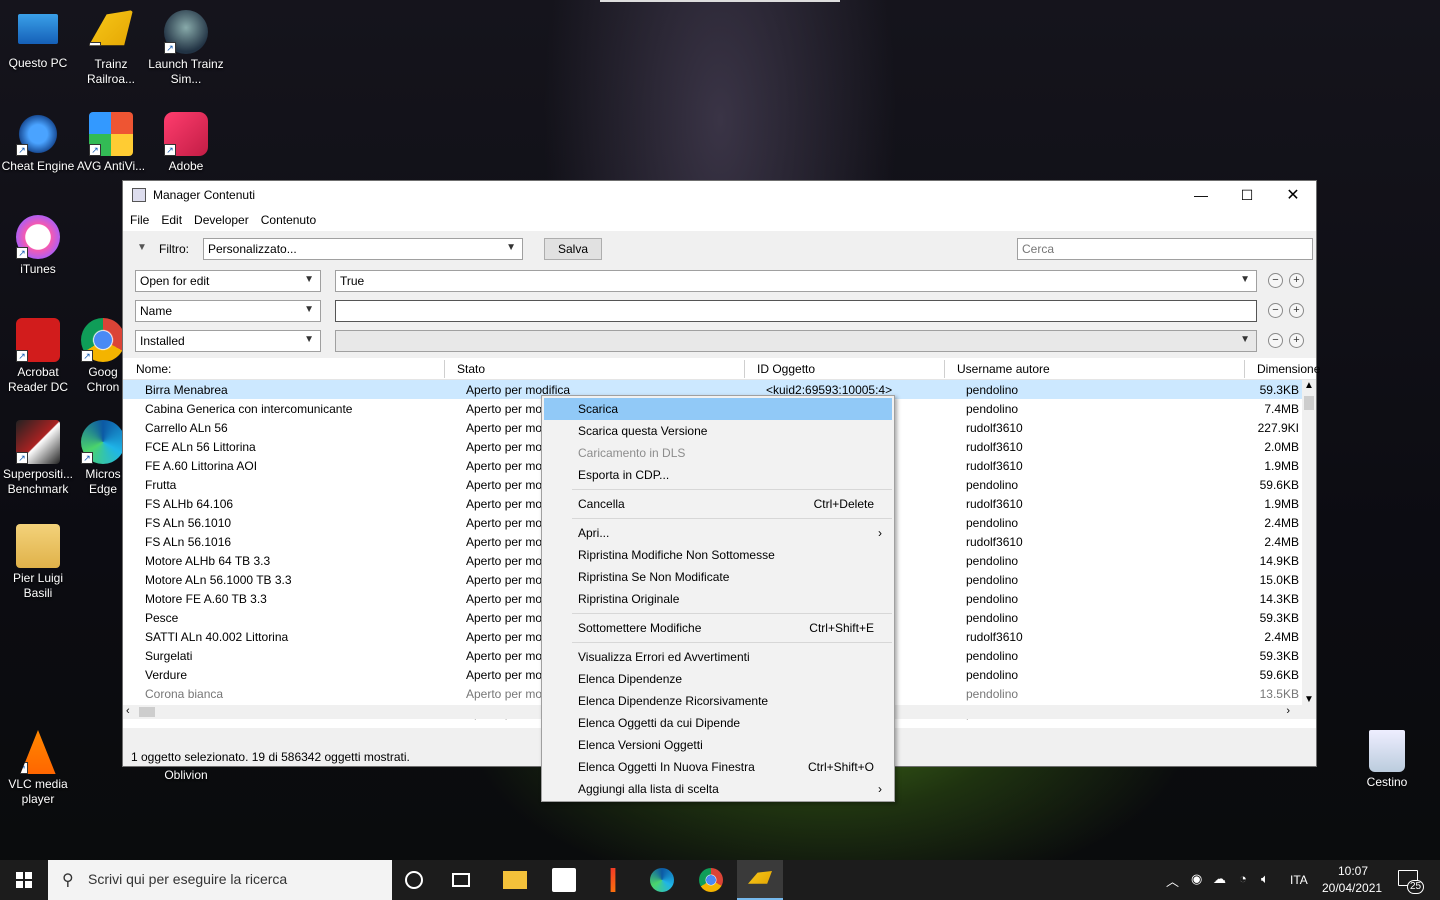 This screenshot has width=1440, height=900. I want to click on column-header-size: Dimensione, so click(1288, 369).